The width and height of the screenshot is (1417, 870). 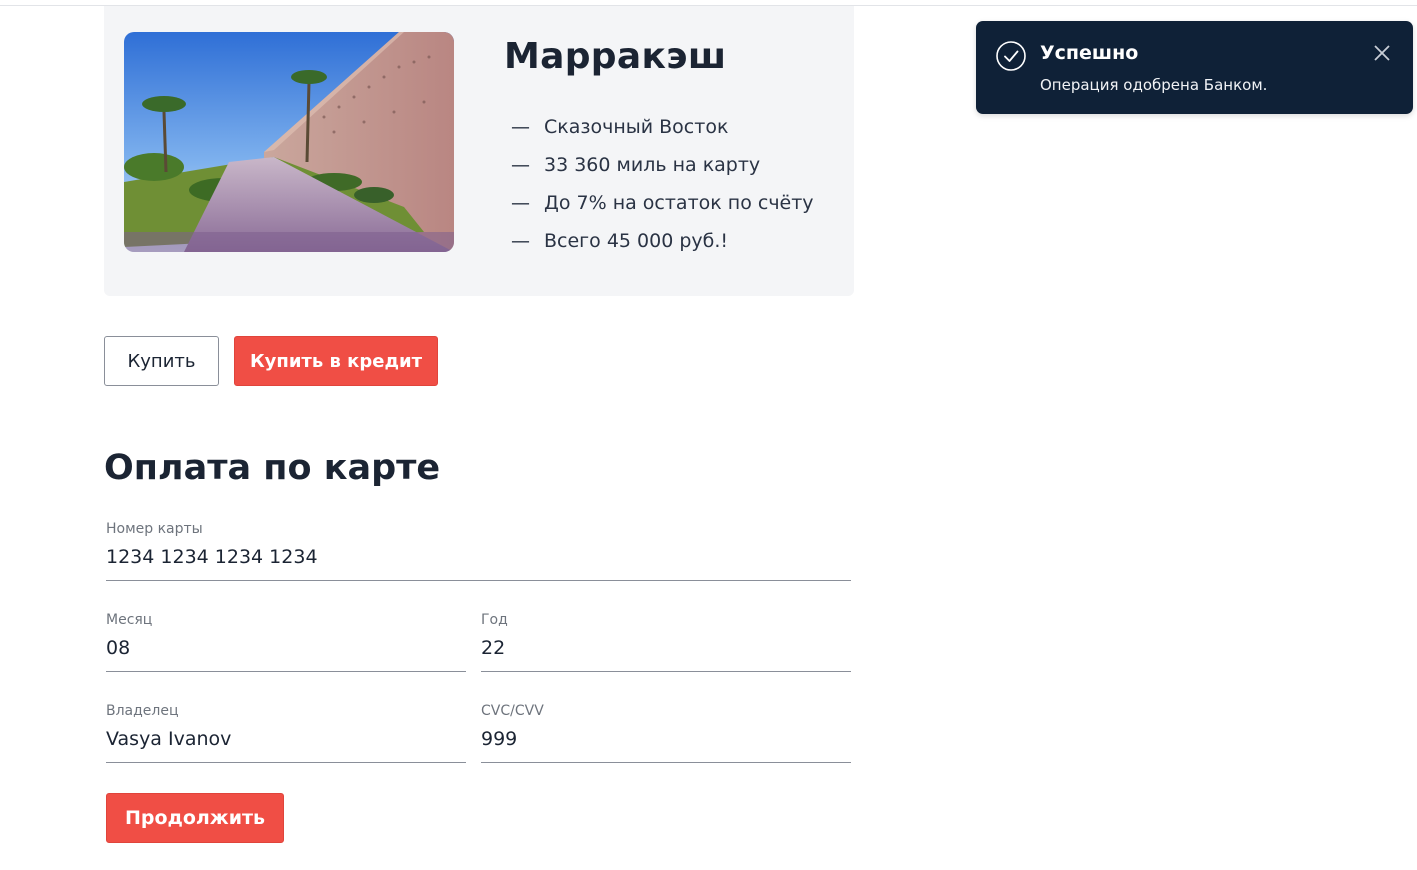 I want to click on year-input, so click(x=666, y=652).